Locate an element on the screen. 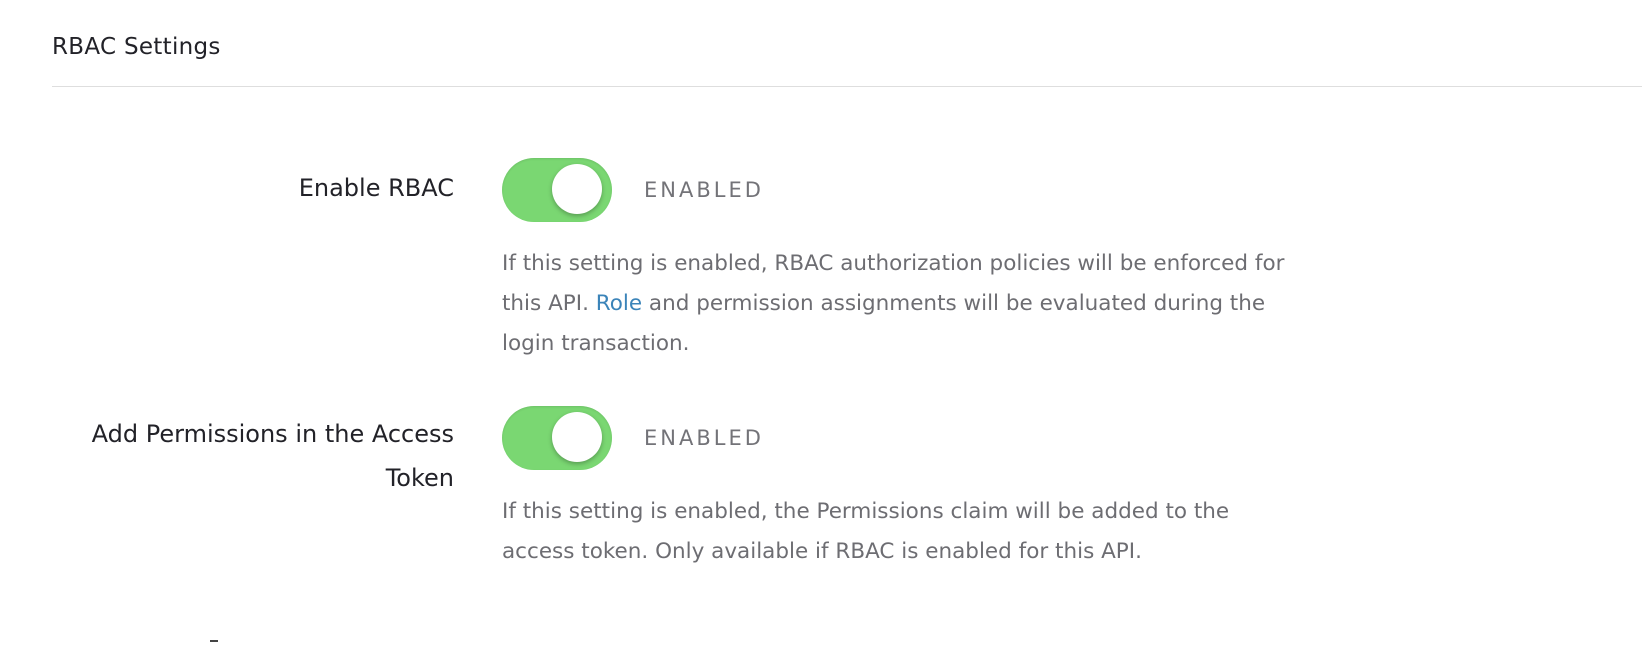 Image resolution: width=1642 pixels, height=646 pixels. clipped-next-label-fragment is located at coordinates (214, 641).